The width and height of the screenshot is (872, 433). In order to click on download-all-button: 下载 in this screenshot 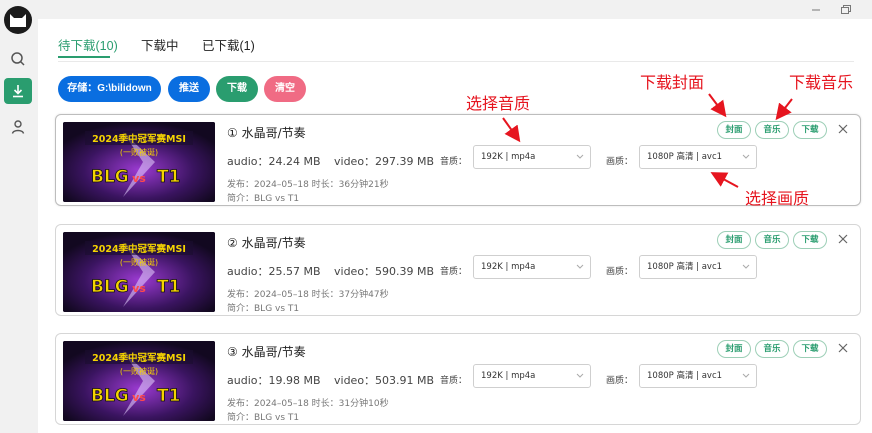, I will do `click(237, 89)`.